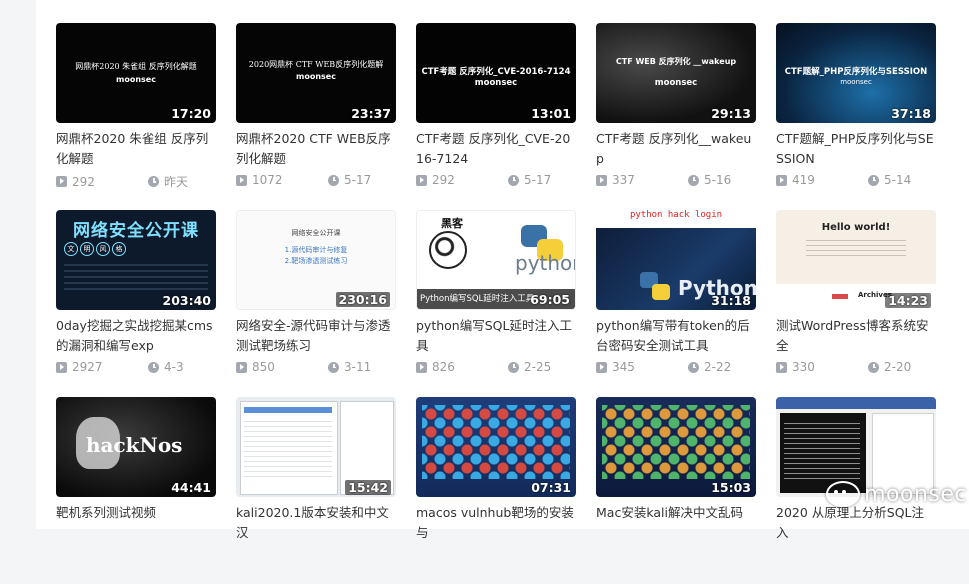 Image resolution: width=969 pixels, height=584 pixels. I want to click on video-thumbnail: hackNos 44:41, so click(136, 447).